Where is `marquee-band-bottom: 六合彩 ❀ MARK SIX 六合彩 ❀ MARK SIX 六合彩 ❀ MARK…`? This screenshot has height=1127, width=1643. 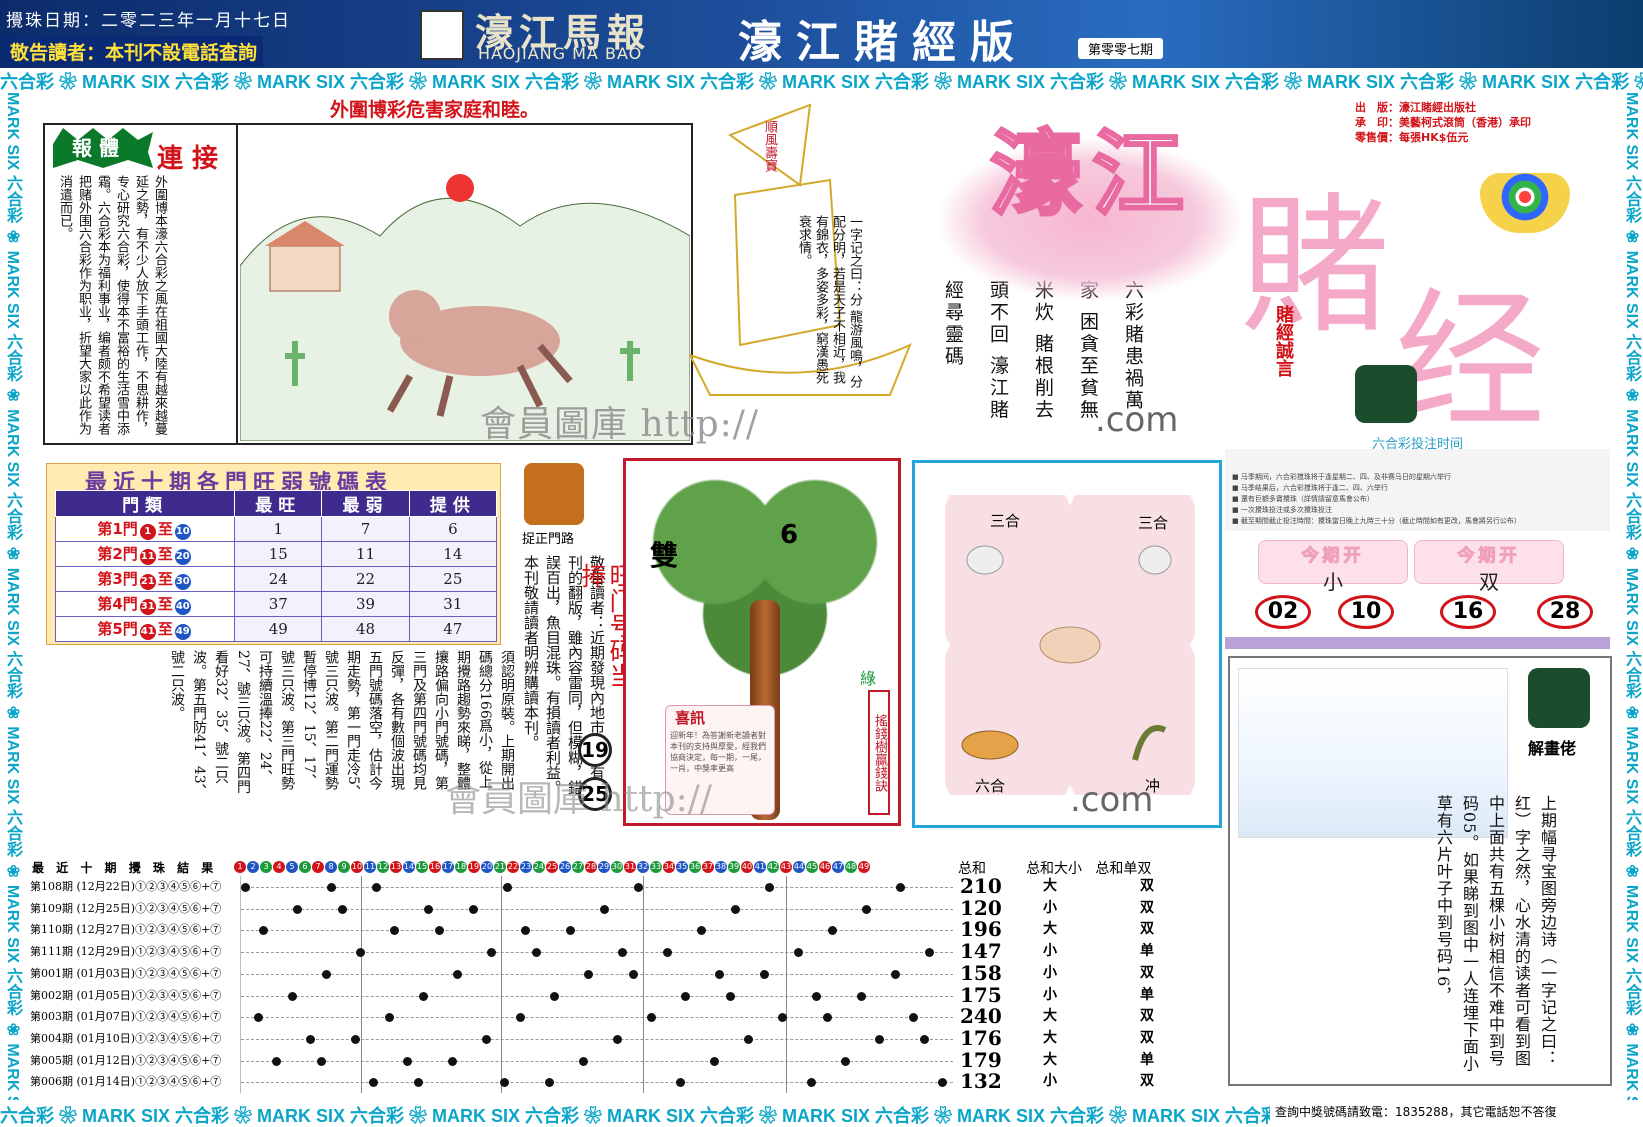 marquee-band-bottom: 六合彩 ❀ MARK SIX 六合彩 ❀ MARK SIX 六合彩 ❀ MARK… is located at coordinates (635, 1116).